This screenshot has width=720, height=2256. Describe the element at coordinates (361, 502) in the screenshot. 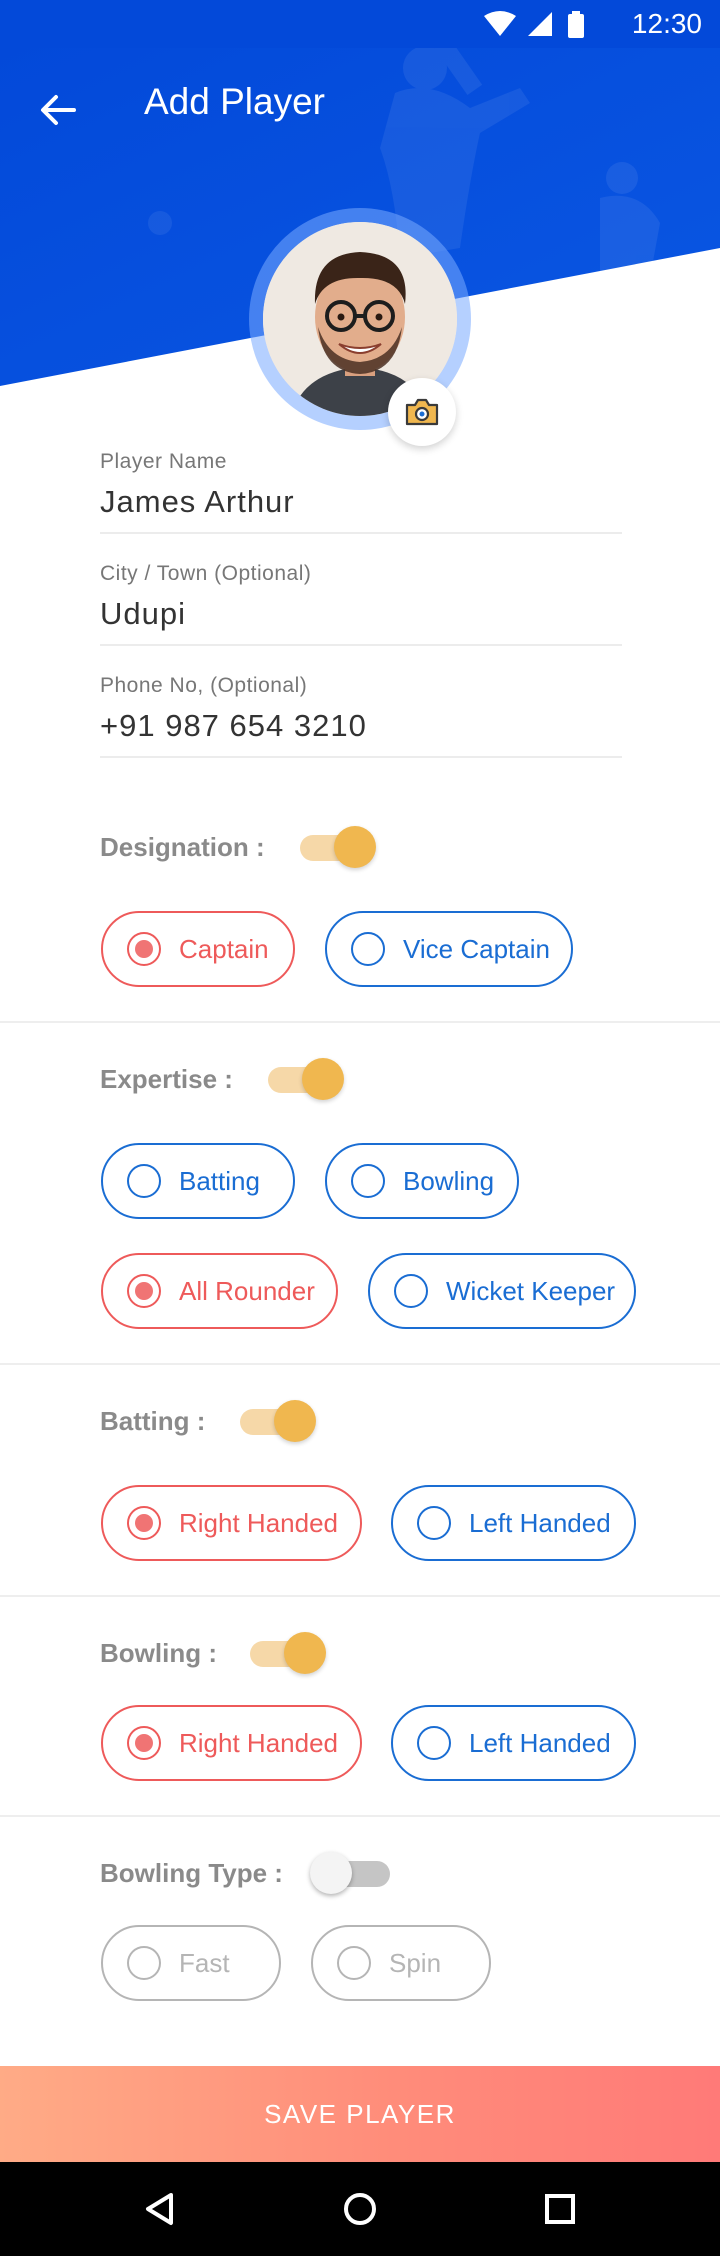

I see `player-name-input` at that location.